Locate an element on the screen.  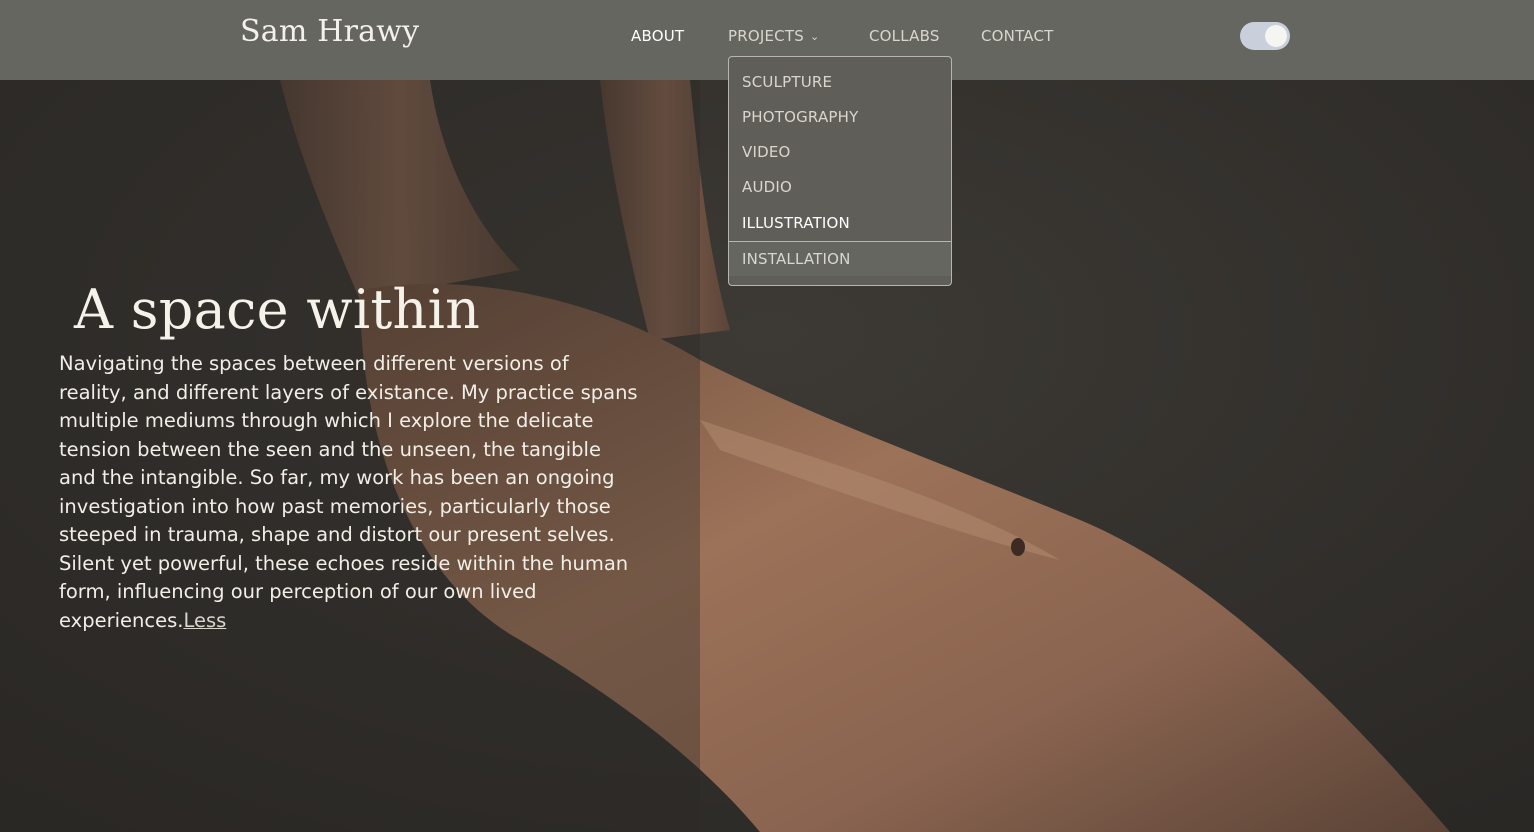
dropdown-item-illustration: ILLUSTRATION is located at coordinates (840, 223).